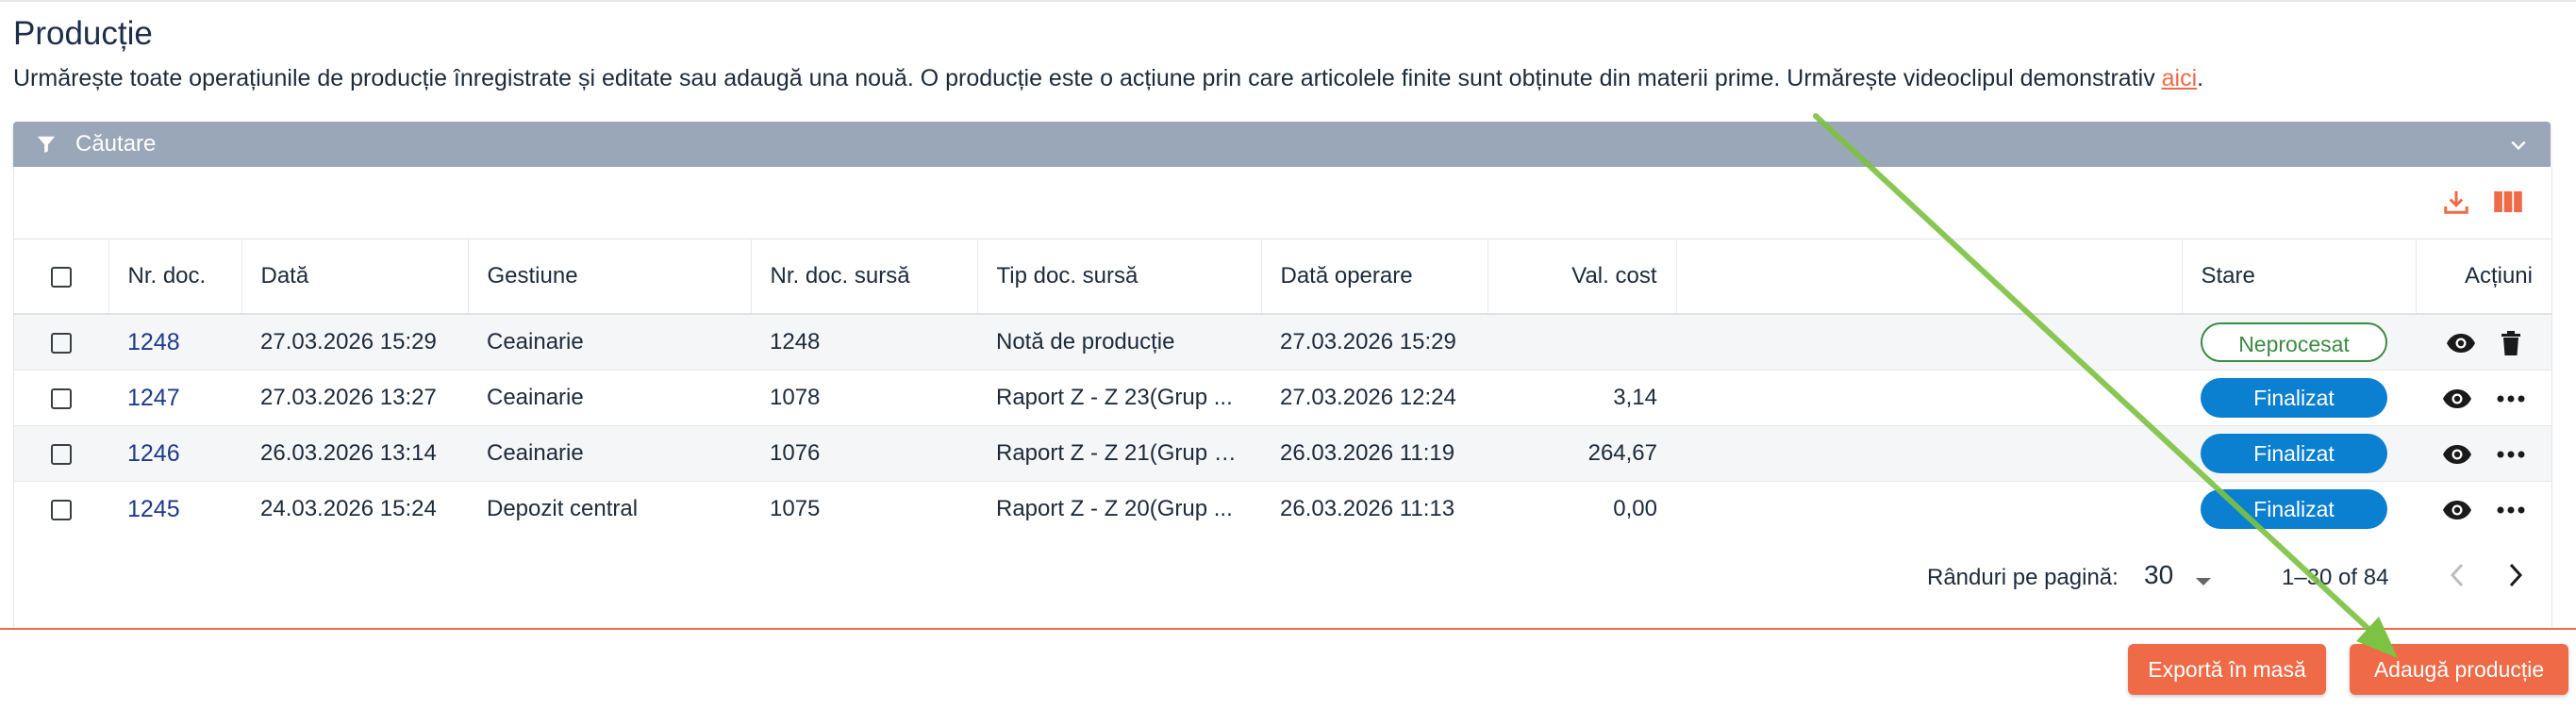  Describe the element at coordinates (2508, 204) in the screenshot. I see `columns-icon` at that location.